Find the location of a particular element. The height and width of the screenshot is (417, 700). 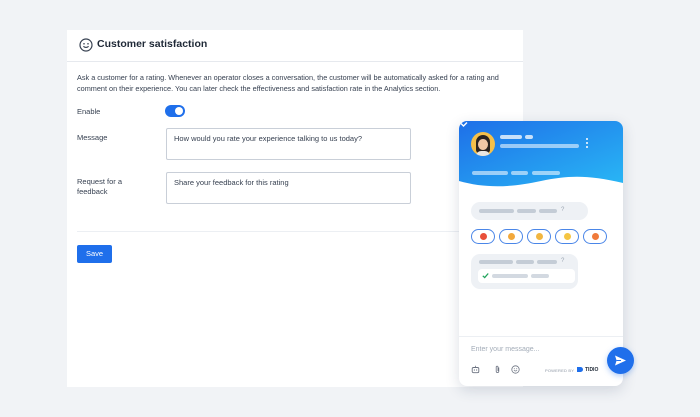

chevron-down-icon is located at coordinates (463, 124).